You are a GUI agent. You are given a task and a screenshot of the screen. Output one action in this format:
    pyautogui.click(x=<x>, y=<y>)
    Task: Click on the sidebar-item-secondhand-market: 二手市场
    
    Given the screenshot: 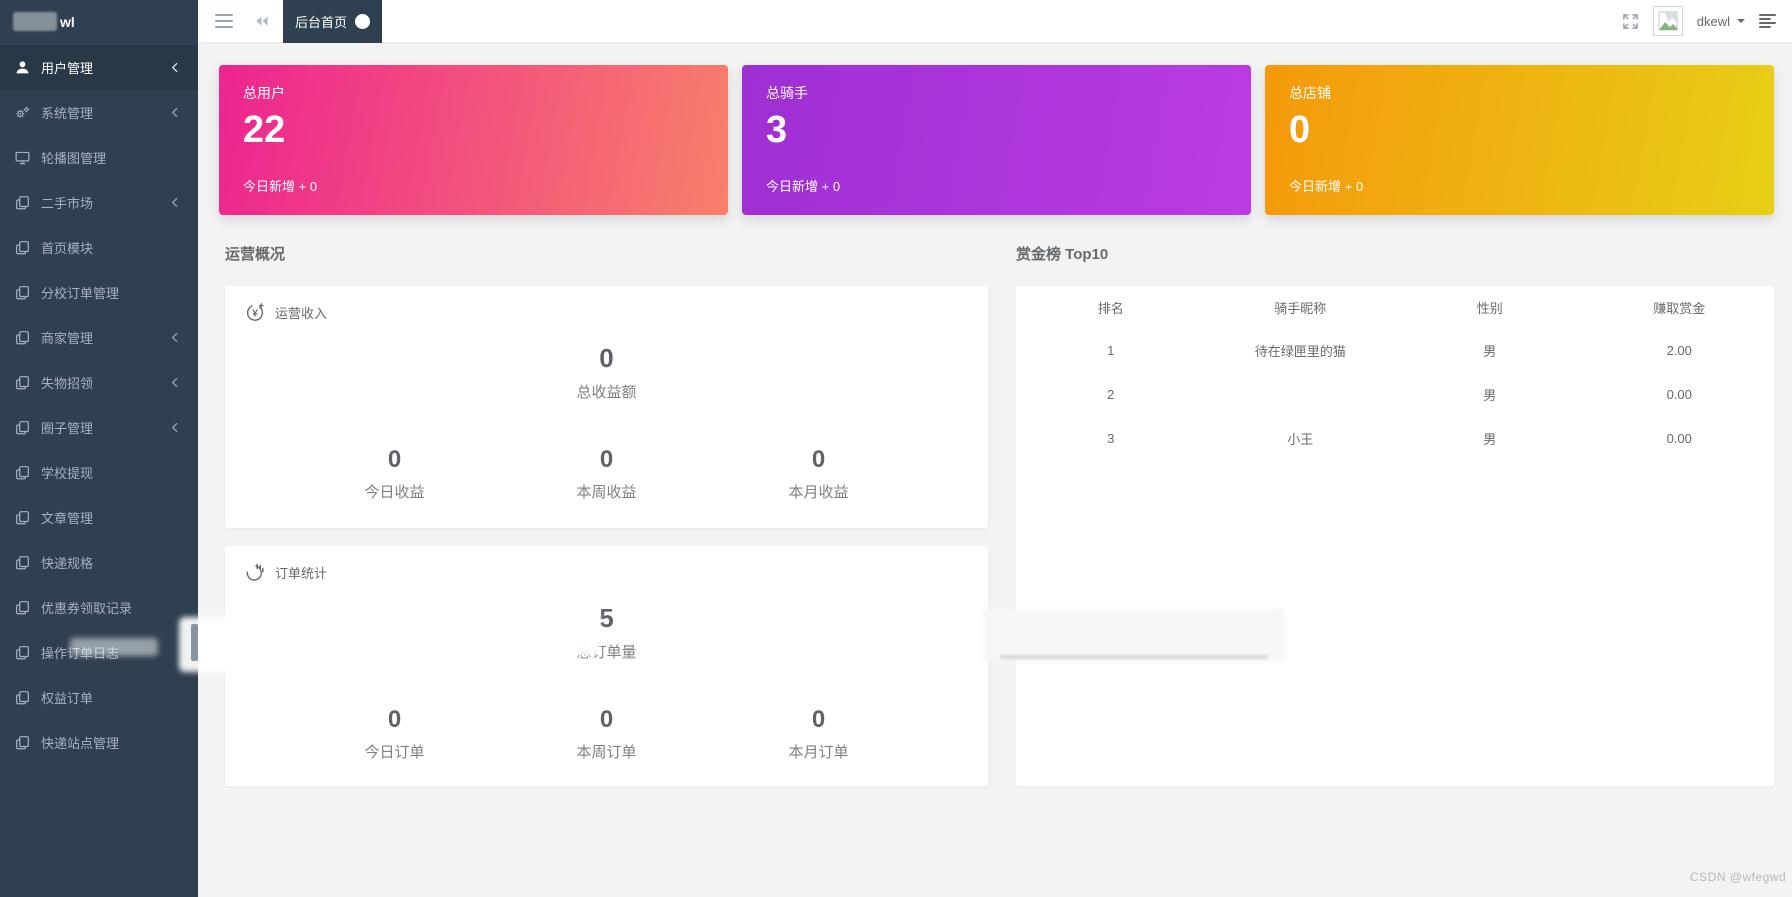 What is the action you would take?
    pyautogui.click(x=99, y=202)
    